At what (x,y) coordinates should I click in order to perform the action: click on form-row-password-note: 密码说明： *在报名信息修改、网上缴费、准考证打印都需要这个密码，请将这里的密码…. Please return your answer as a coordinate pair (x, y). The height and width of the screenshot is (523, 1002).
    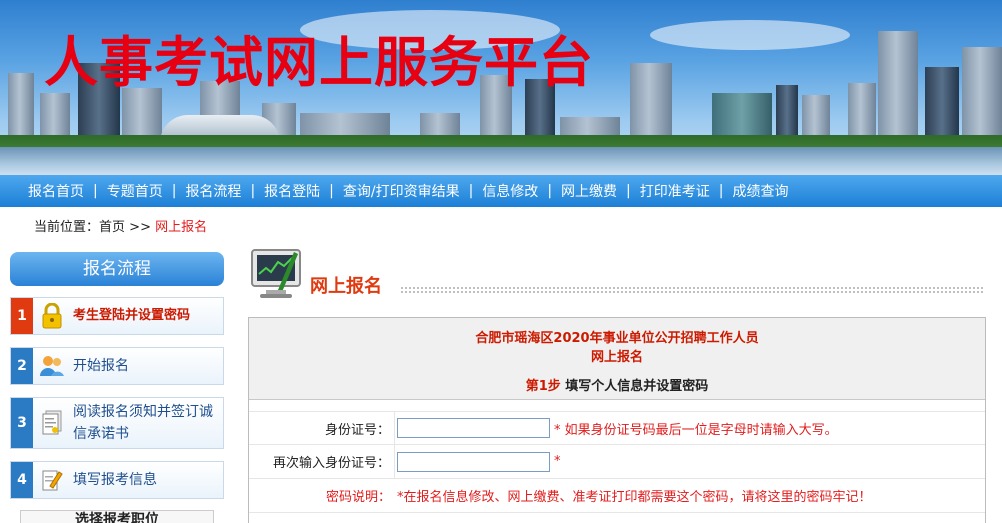
    Looking at the image, I should click on (617, 496).